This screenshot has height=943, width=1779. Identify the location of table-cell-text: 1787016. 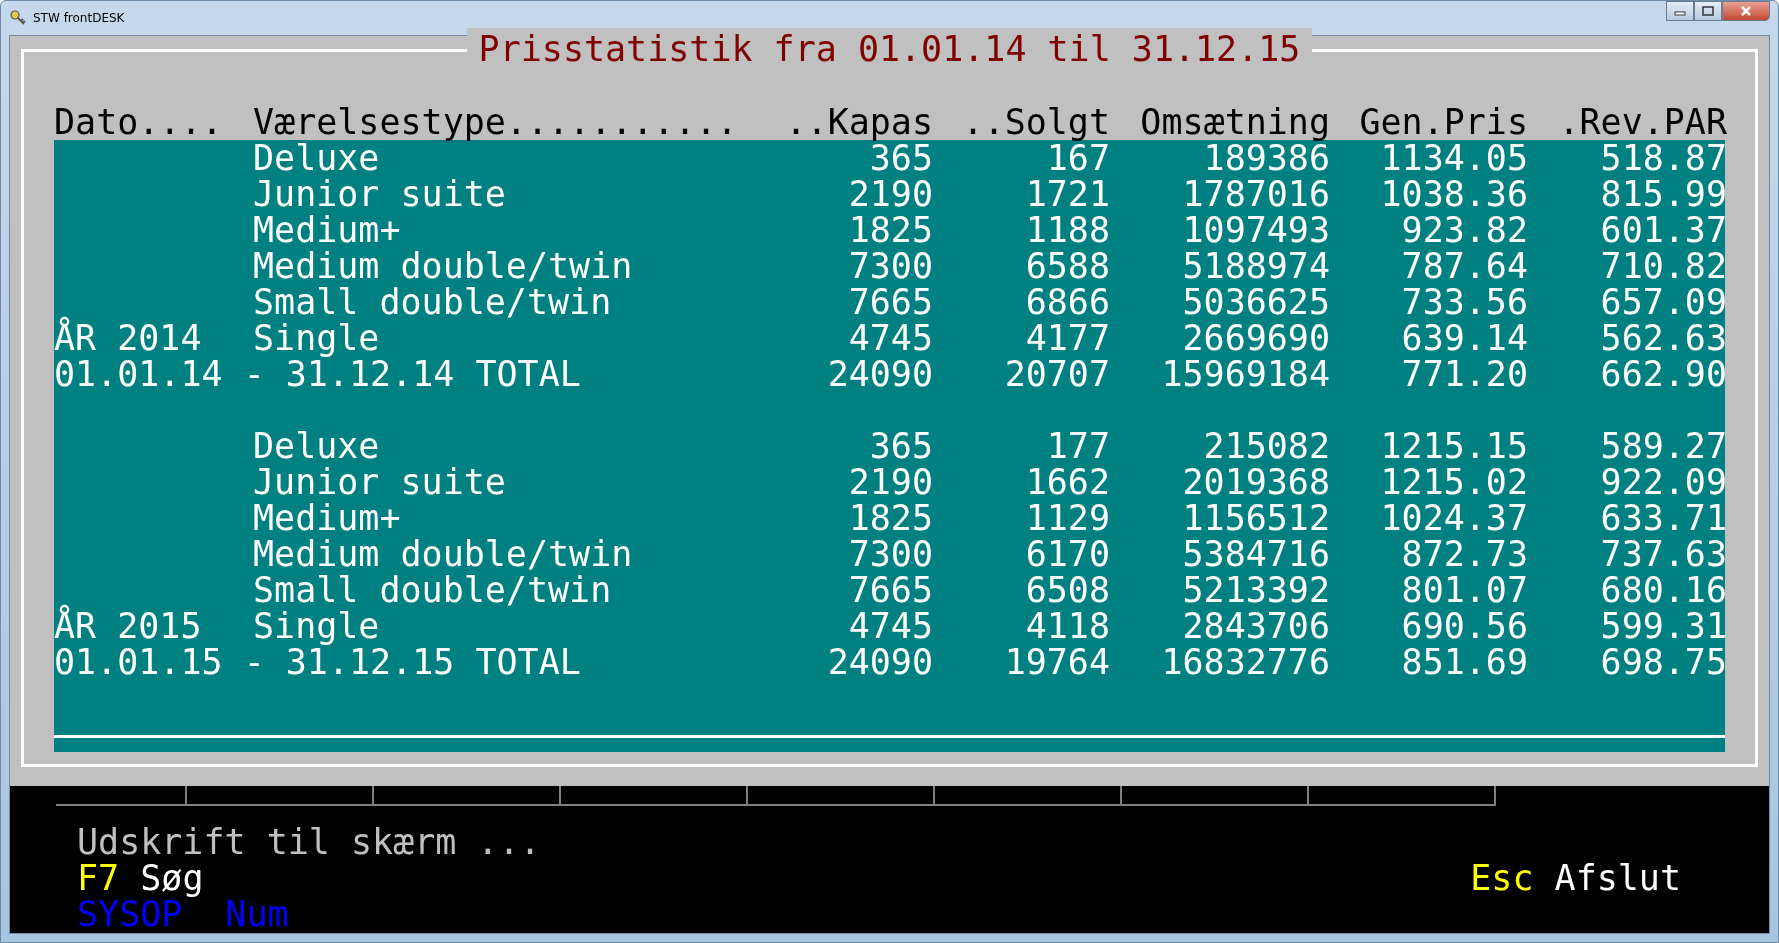
(1255, 194).